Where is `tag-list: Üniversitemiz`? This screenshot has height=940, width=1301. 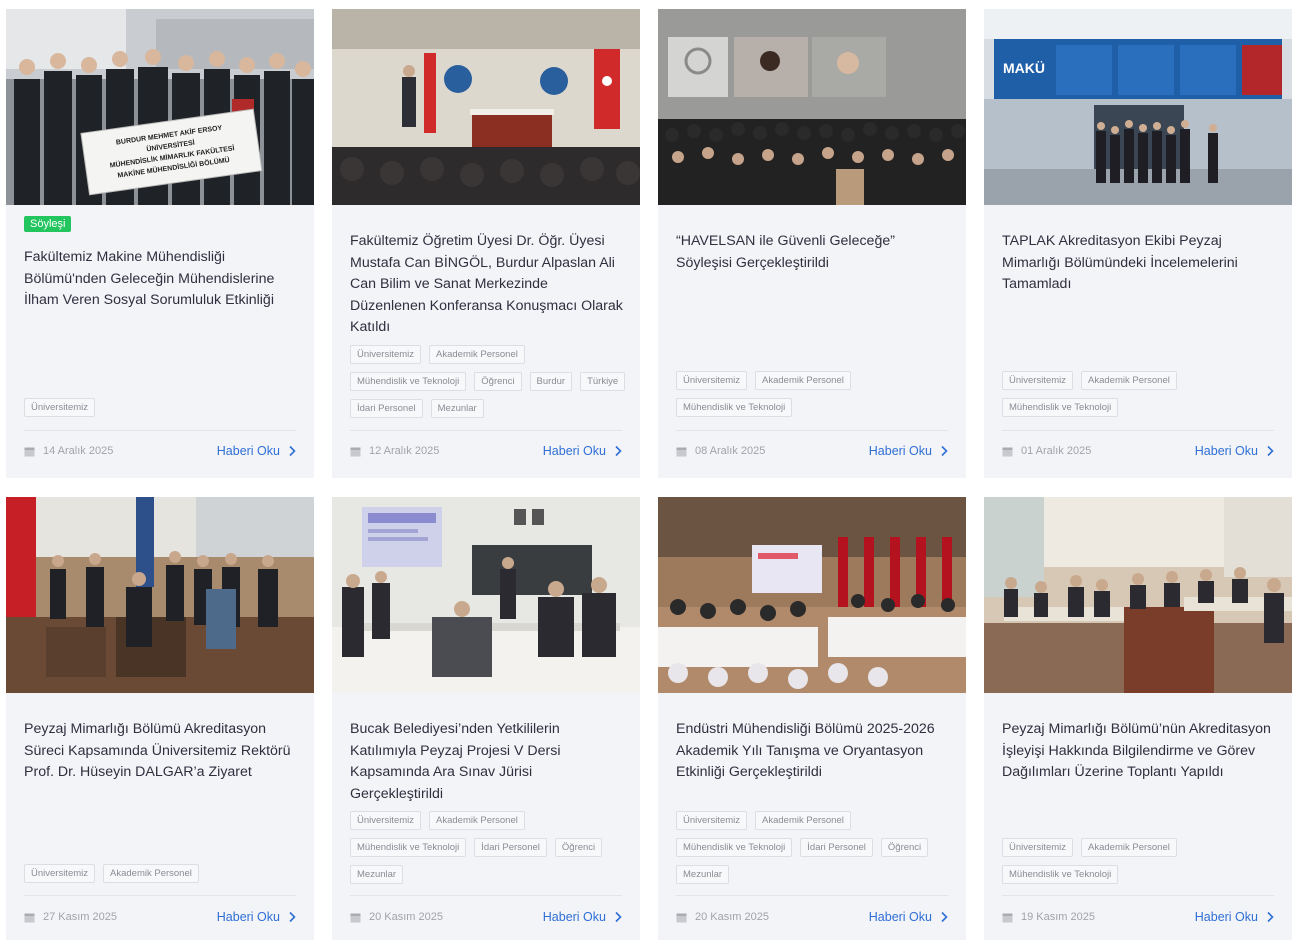
tag-list: Üniversitemiz is located at coordinates (162, 407).